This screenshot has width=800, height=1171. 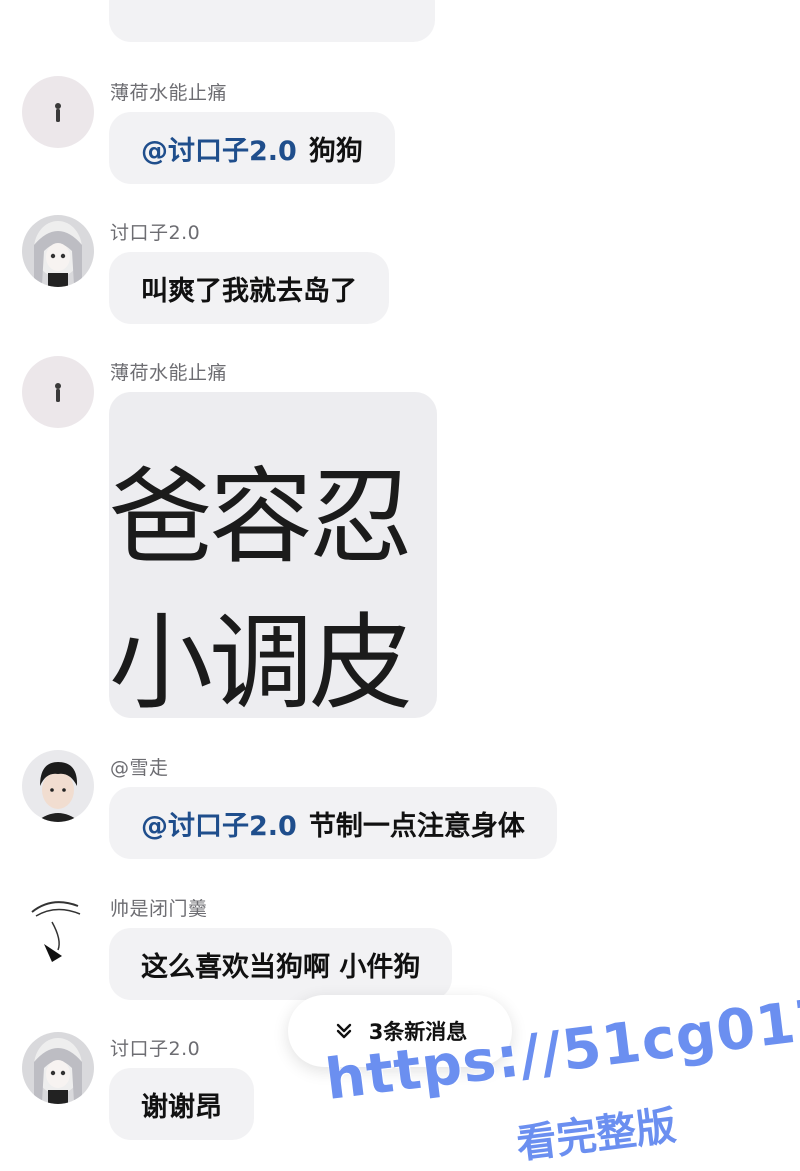 I want to click on sticker-text-line: 爸容忍, so click(x=261, y=517).